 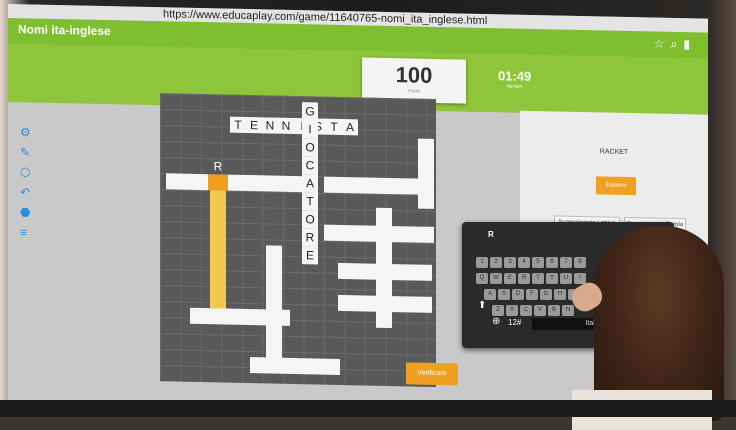 I want to click on letter-cell: R, so click(x=310, y=237).